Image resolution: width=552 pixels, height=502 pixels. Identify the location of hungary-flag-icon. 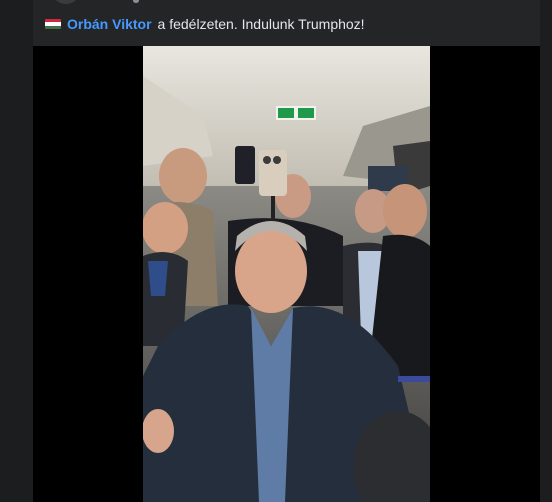
(53, 24).